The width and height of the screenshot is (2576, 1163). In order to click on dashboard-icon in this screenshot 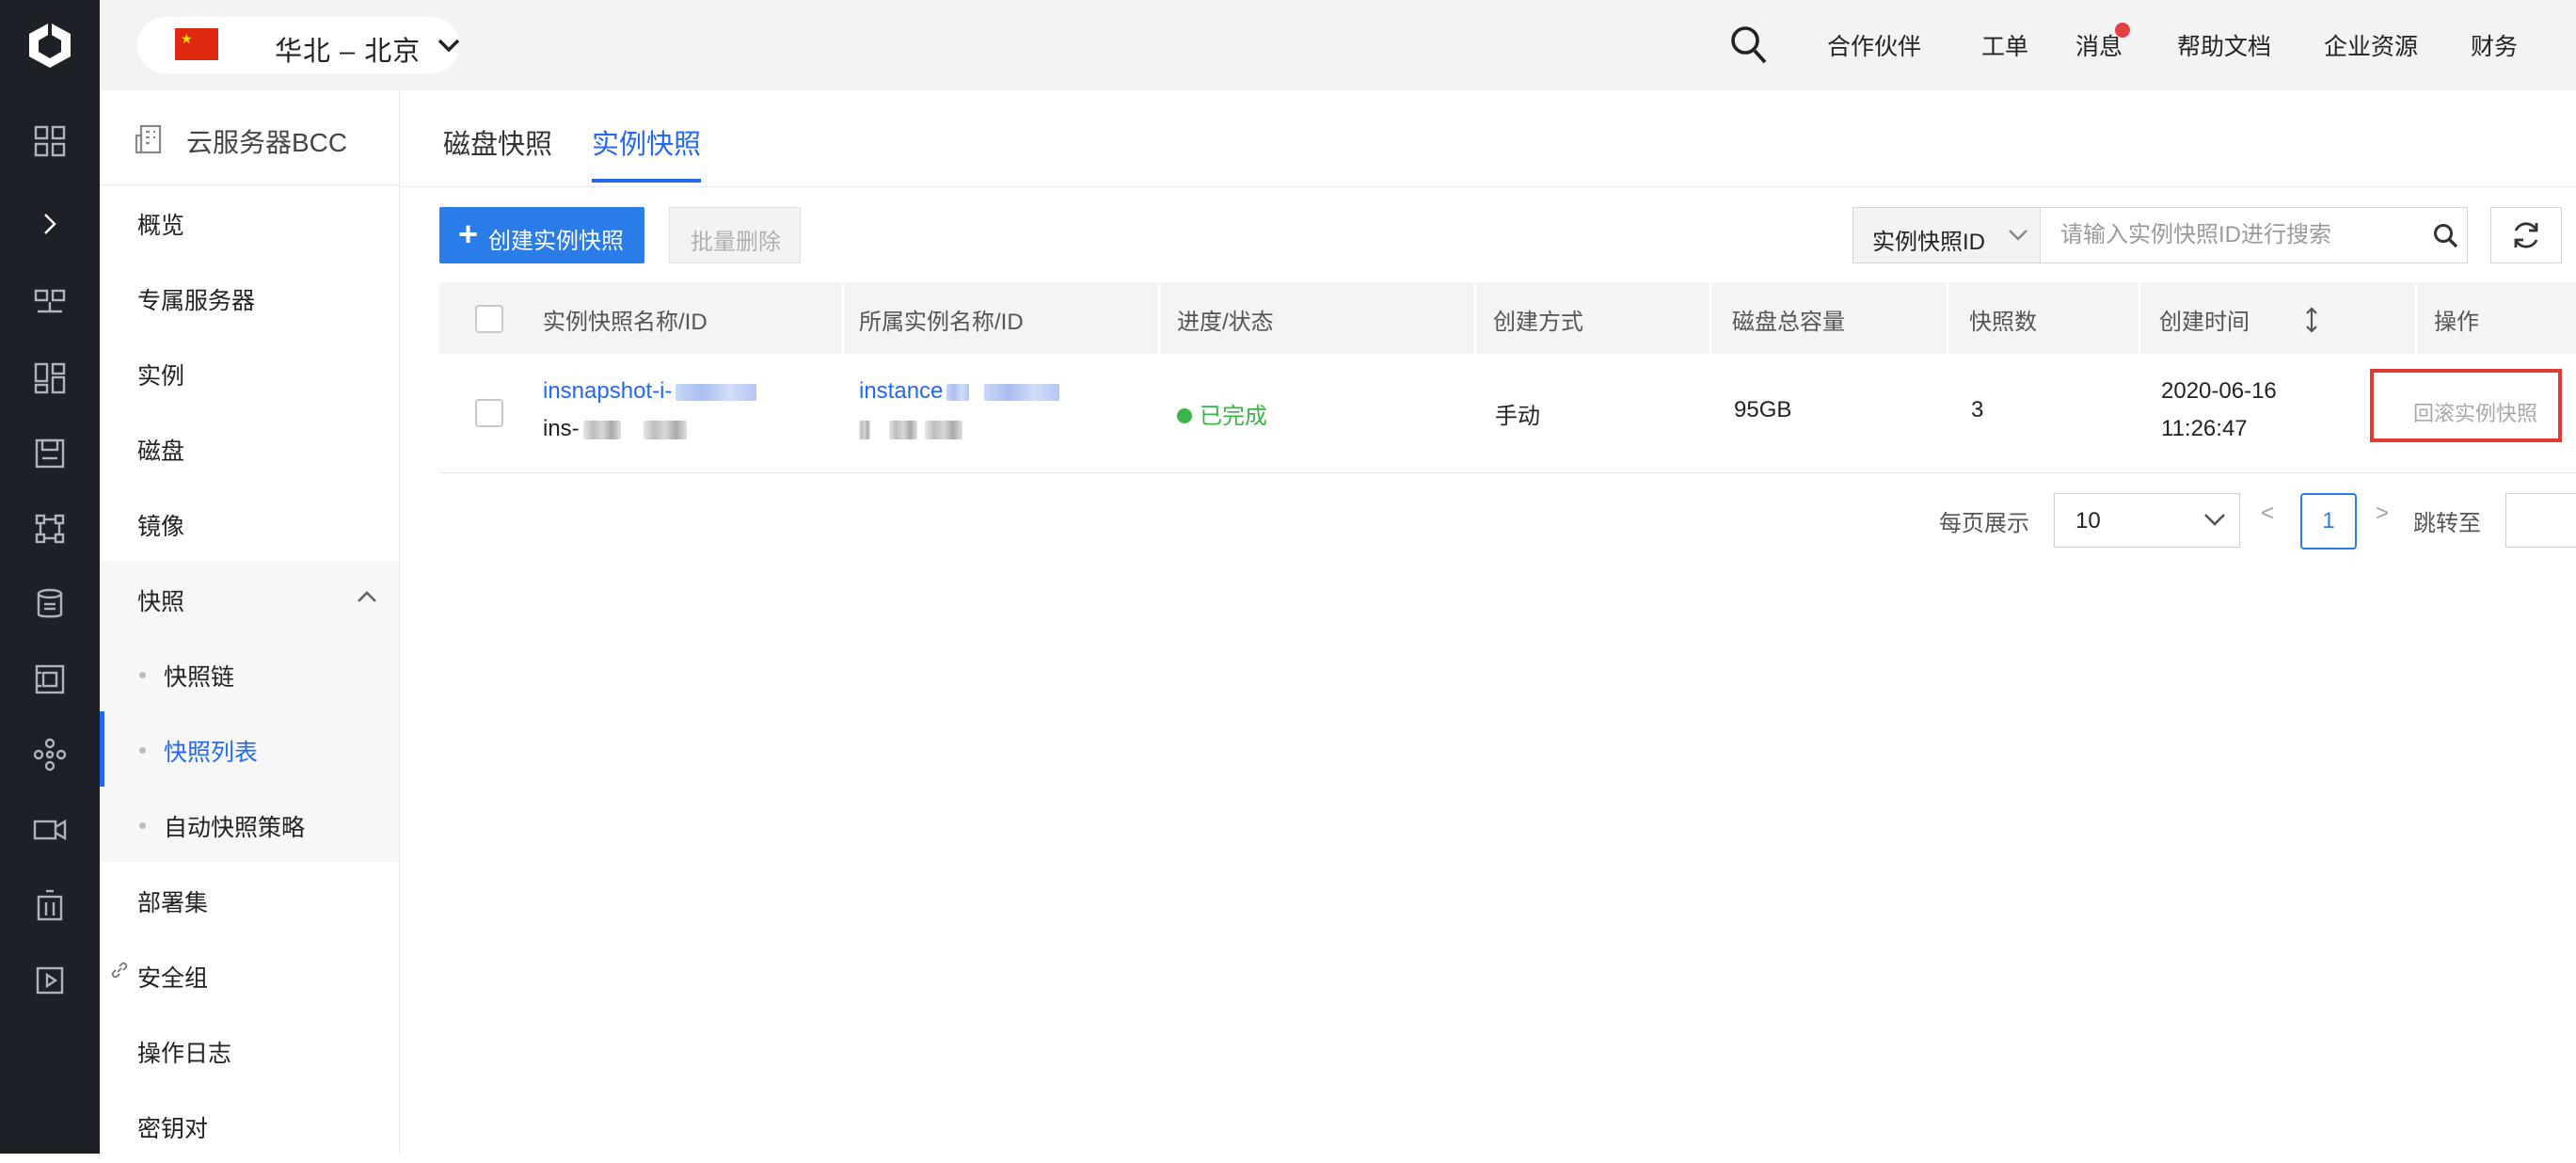, I will do `click(50, 378)`.